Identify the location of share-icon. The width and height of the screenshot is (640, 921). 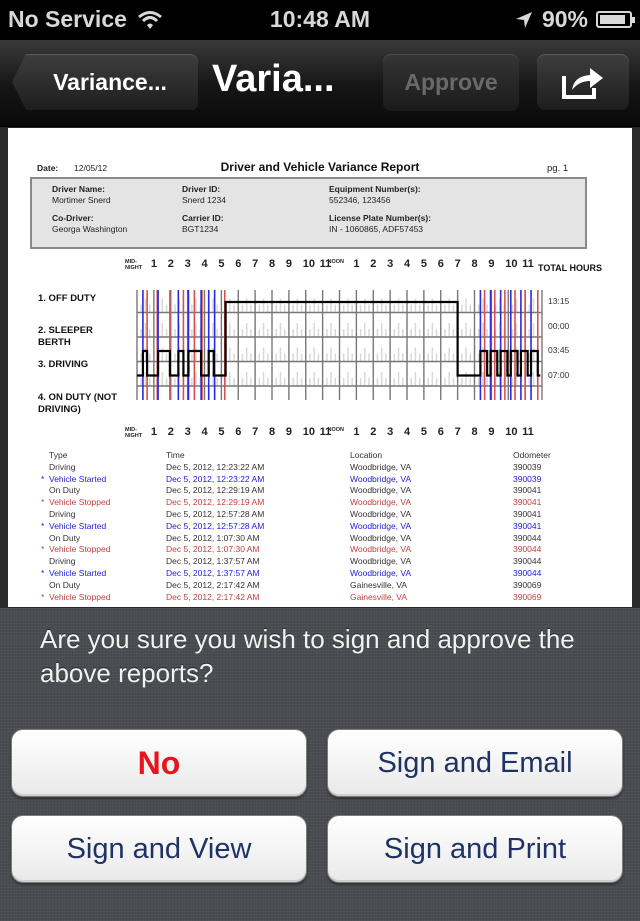
(582, 83).